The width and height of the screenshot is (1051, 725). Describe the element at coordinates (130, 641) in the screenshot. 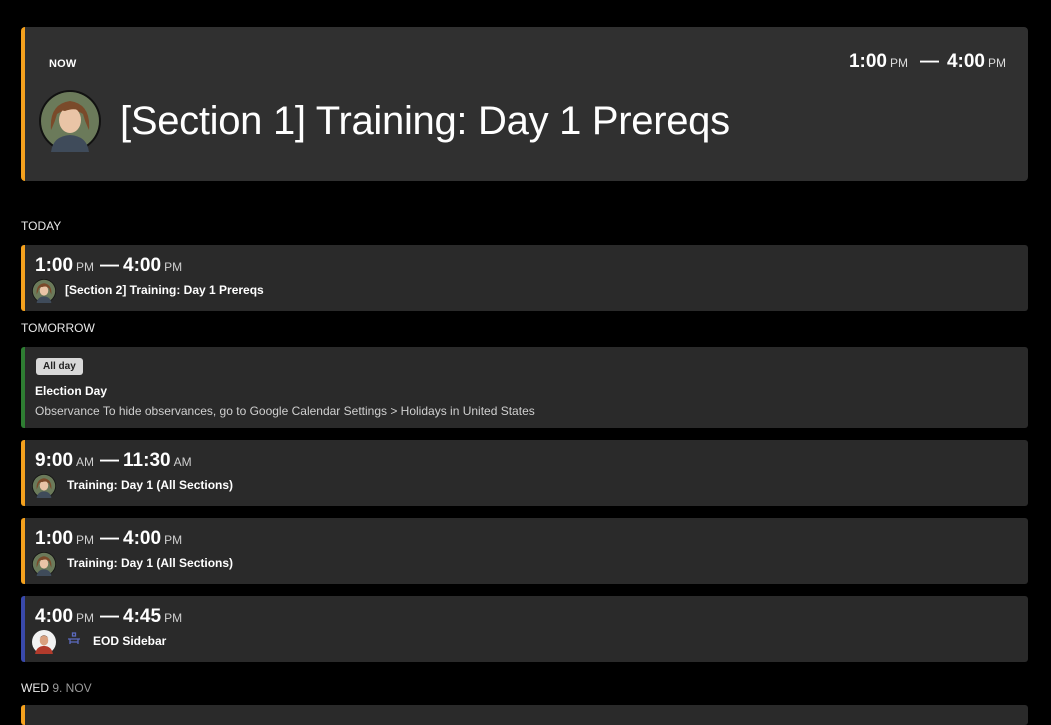

I see `event-title: EOD Sidebar` at that location.